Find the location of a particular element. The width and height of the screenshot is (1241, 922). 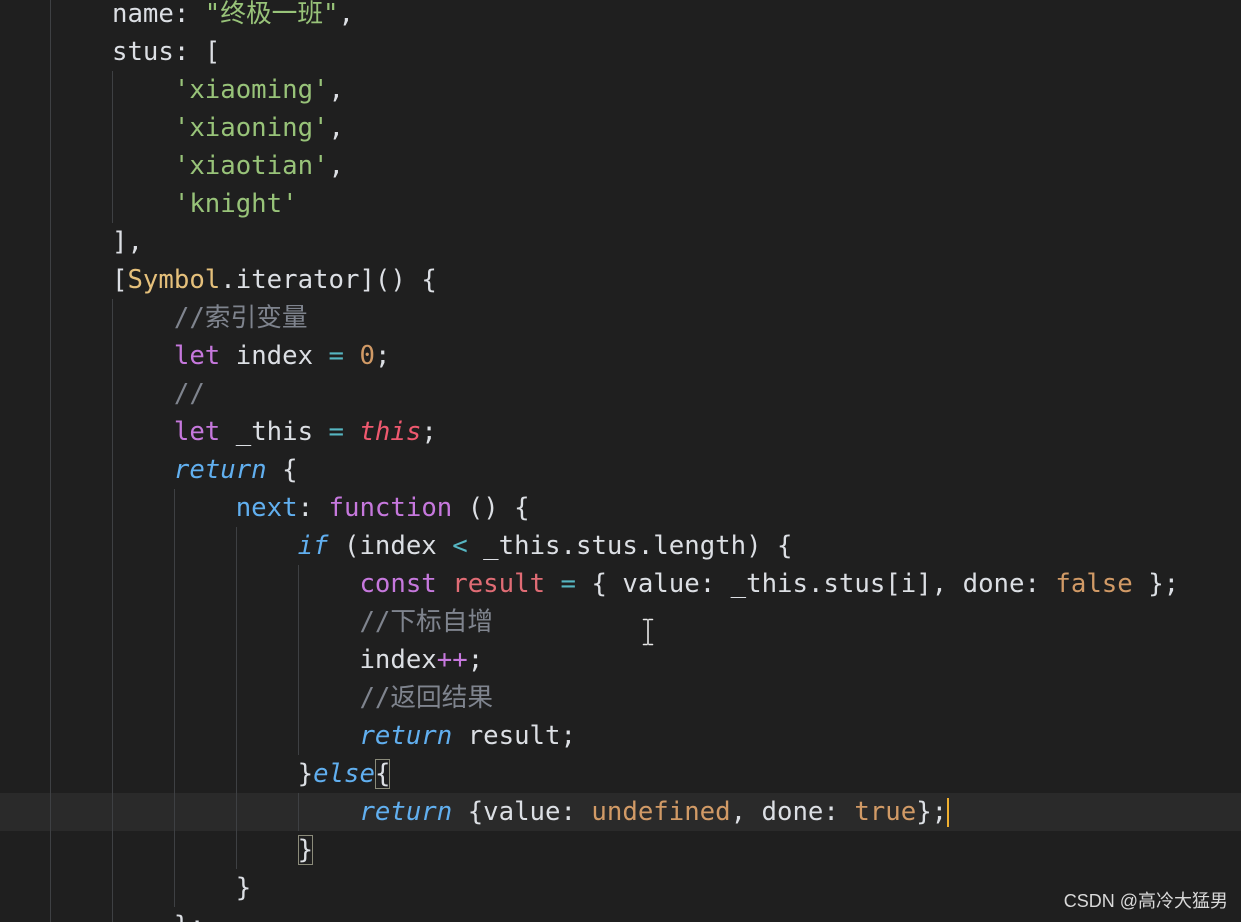

code-token: , done: is located at coordinates (792, 812).